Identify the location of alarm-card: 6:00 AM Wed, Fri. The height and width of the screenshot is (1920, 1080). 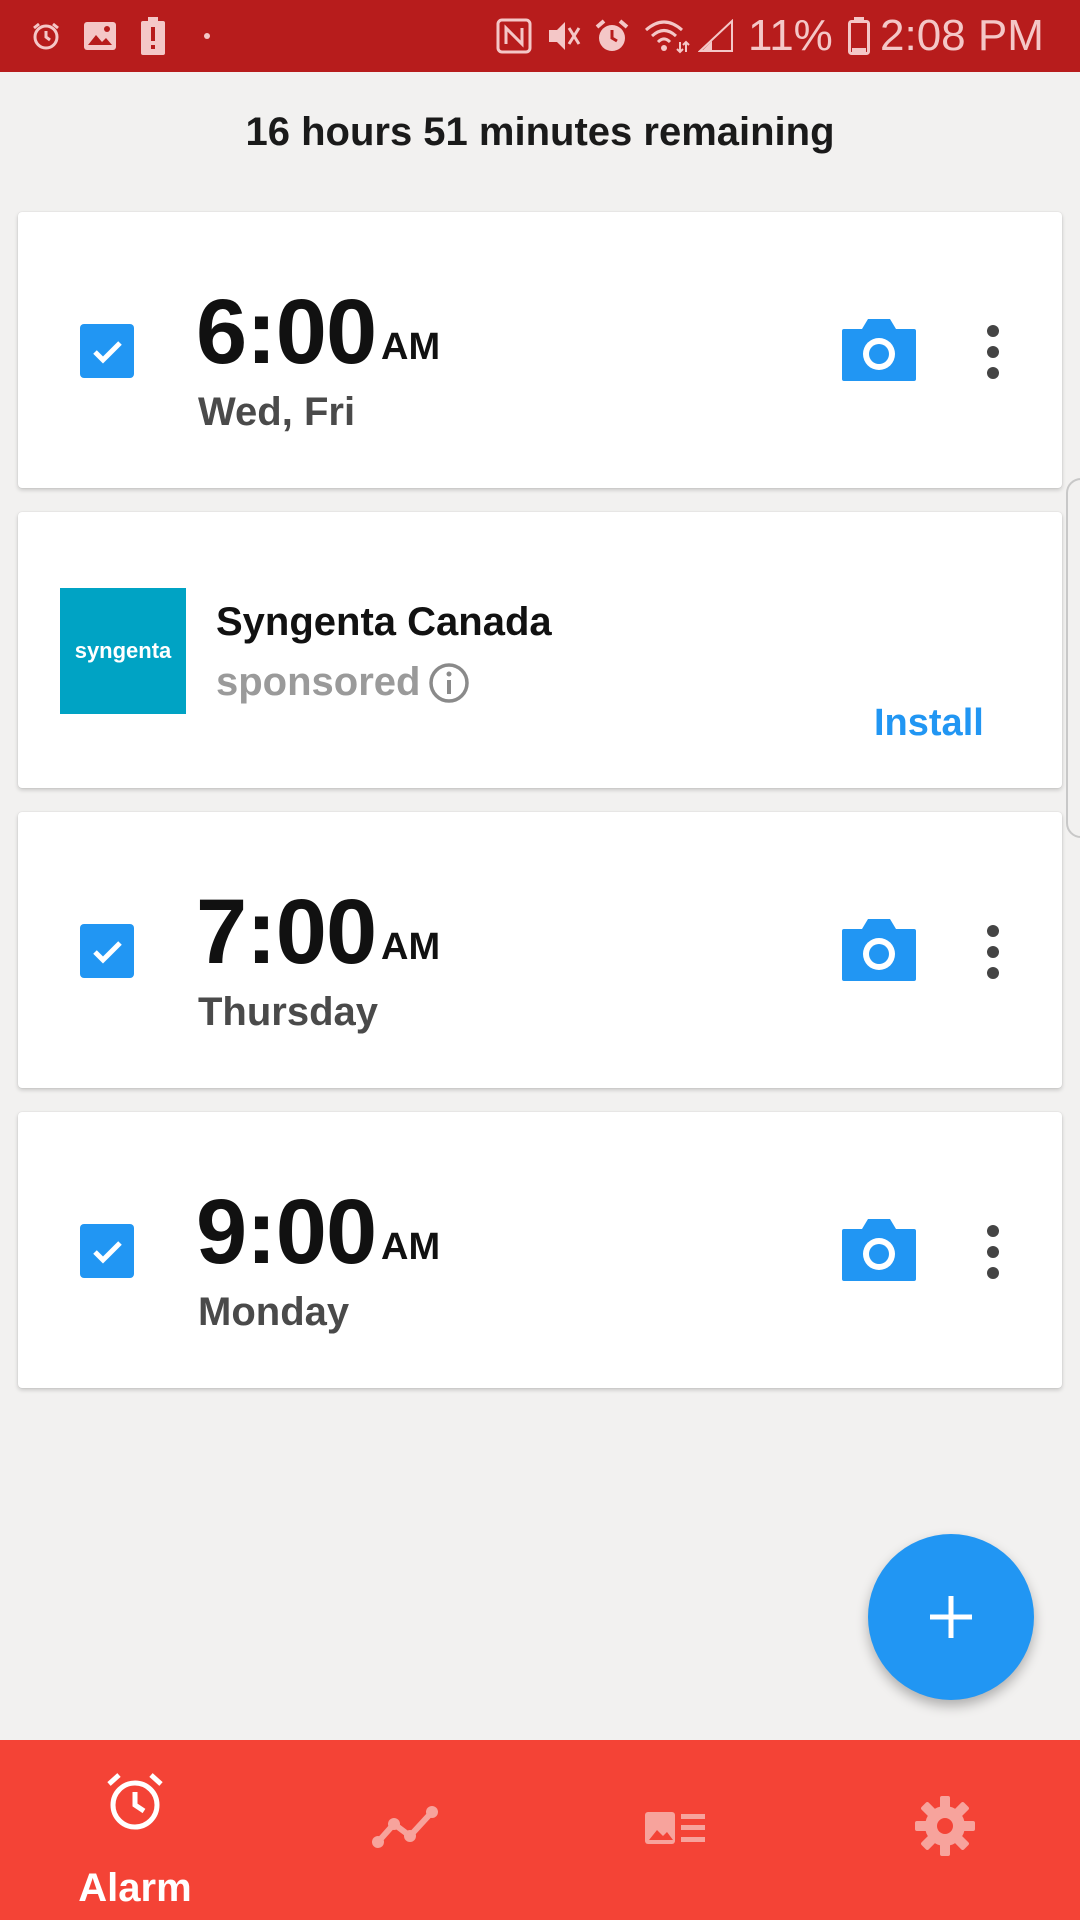
(540, 350).